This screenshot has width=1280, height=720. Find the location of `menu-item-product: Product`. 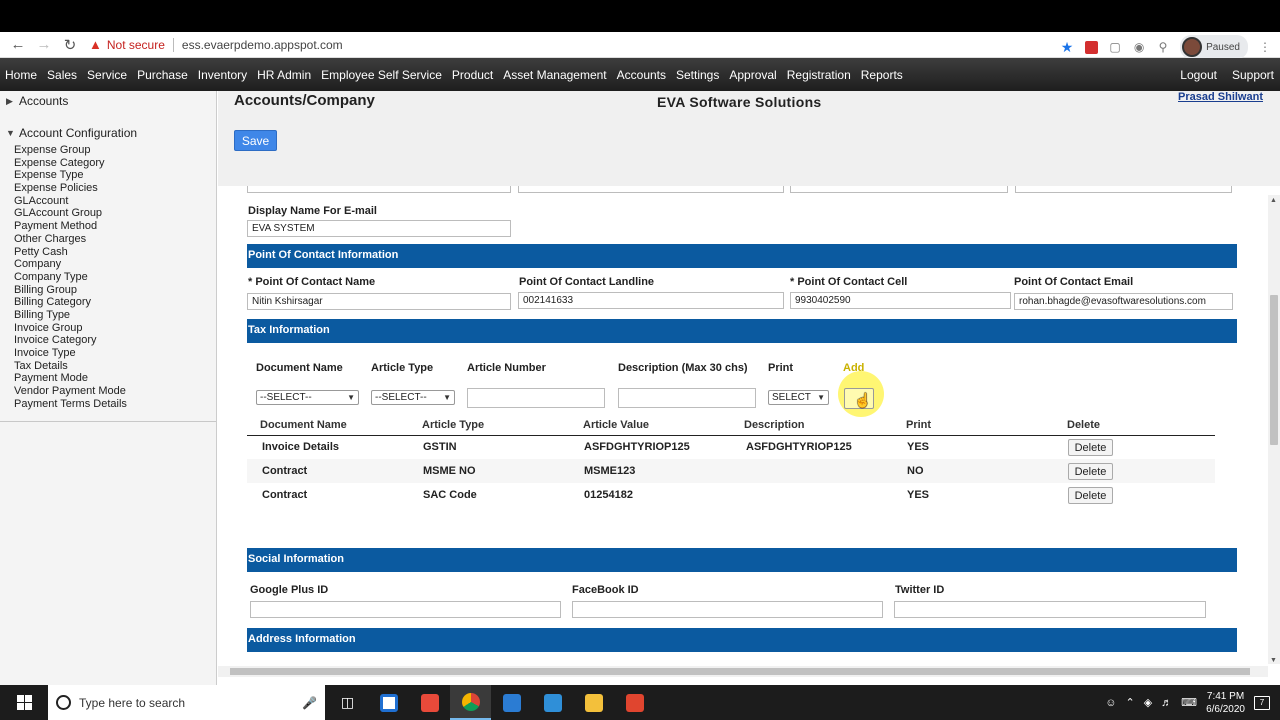

menu-item-product: Product is located at coordinates (472, 75).